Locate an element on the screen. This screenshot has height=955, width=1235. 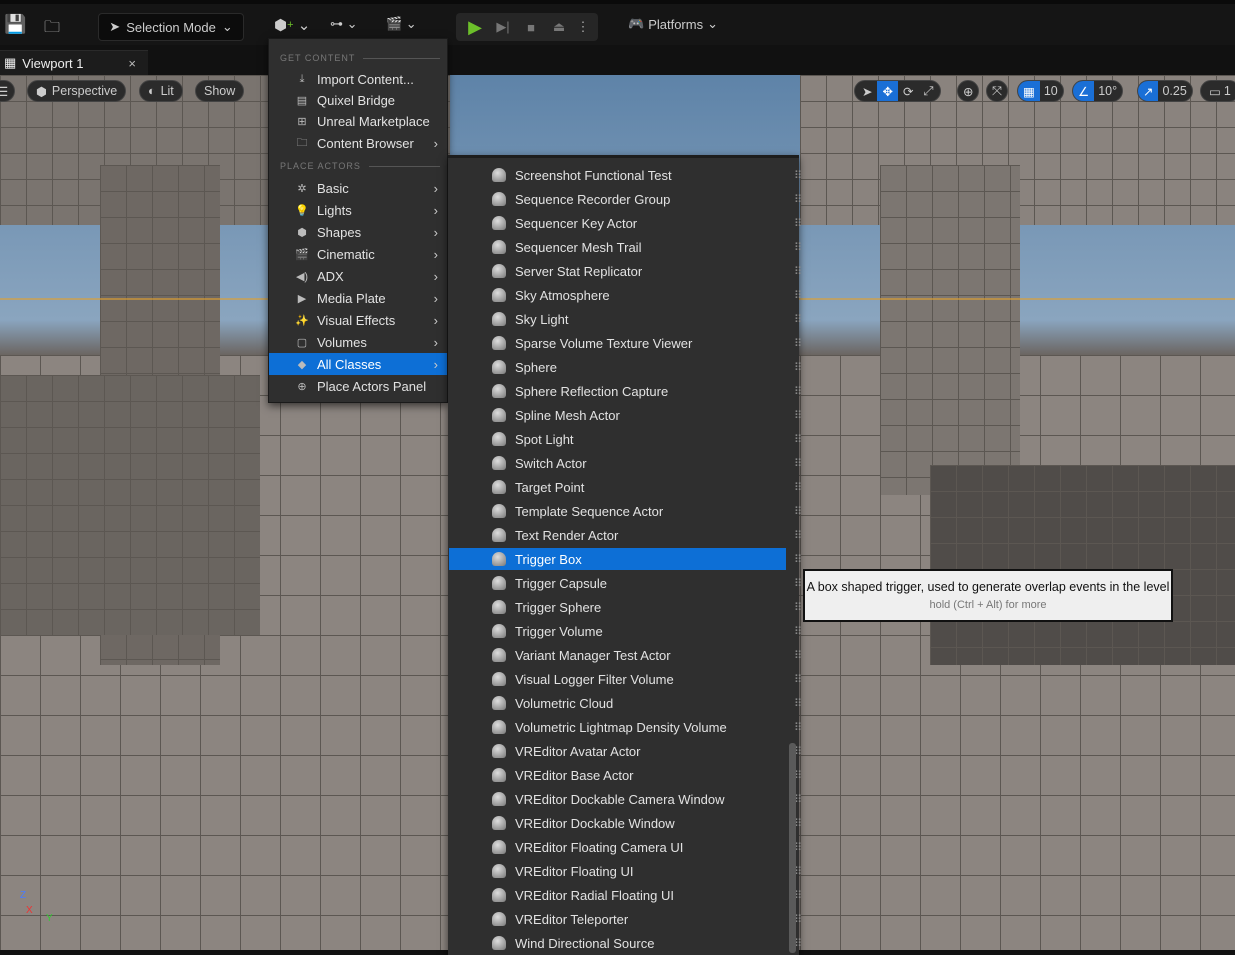
class-item: Sequencer Key Actor ⠿ is located at coordinates (625, 223).